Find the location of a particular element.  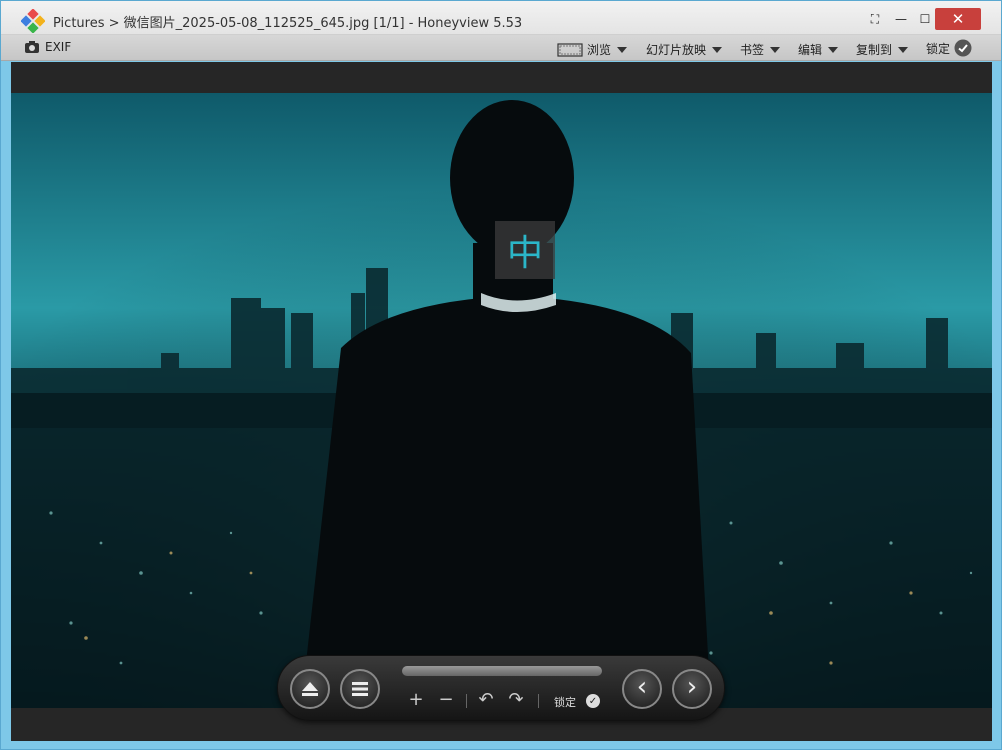

browse-label: 浏览 is located at coordinates (599, 50).